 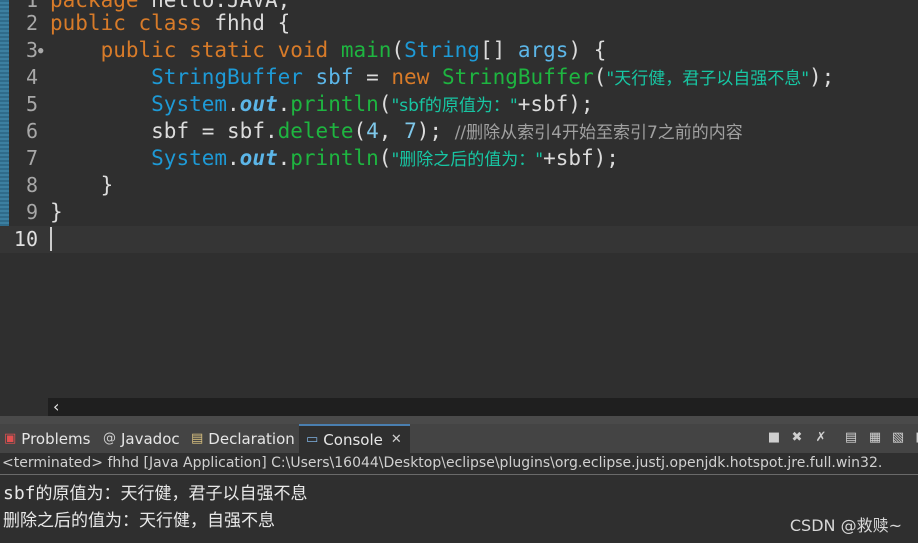 What do you see at coordinates (246, 23) in the screenshot?
I see `code-text: fhhd {` at bounding box center [246, 23].